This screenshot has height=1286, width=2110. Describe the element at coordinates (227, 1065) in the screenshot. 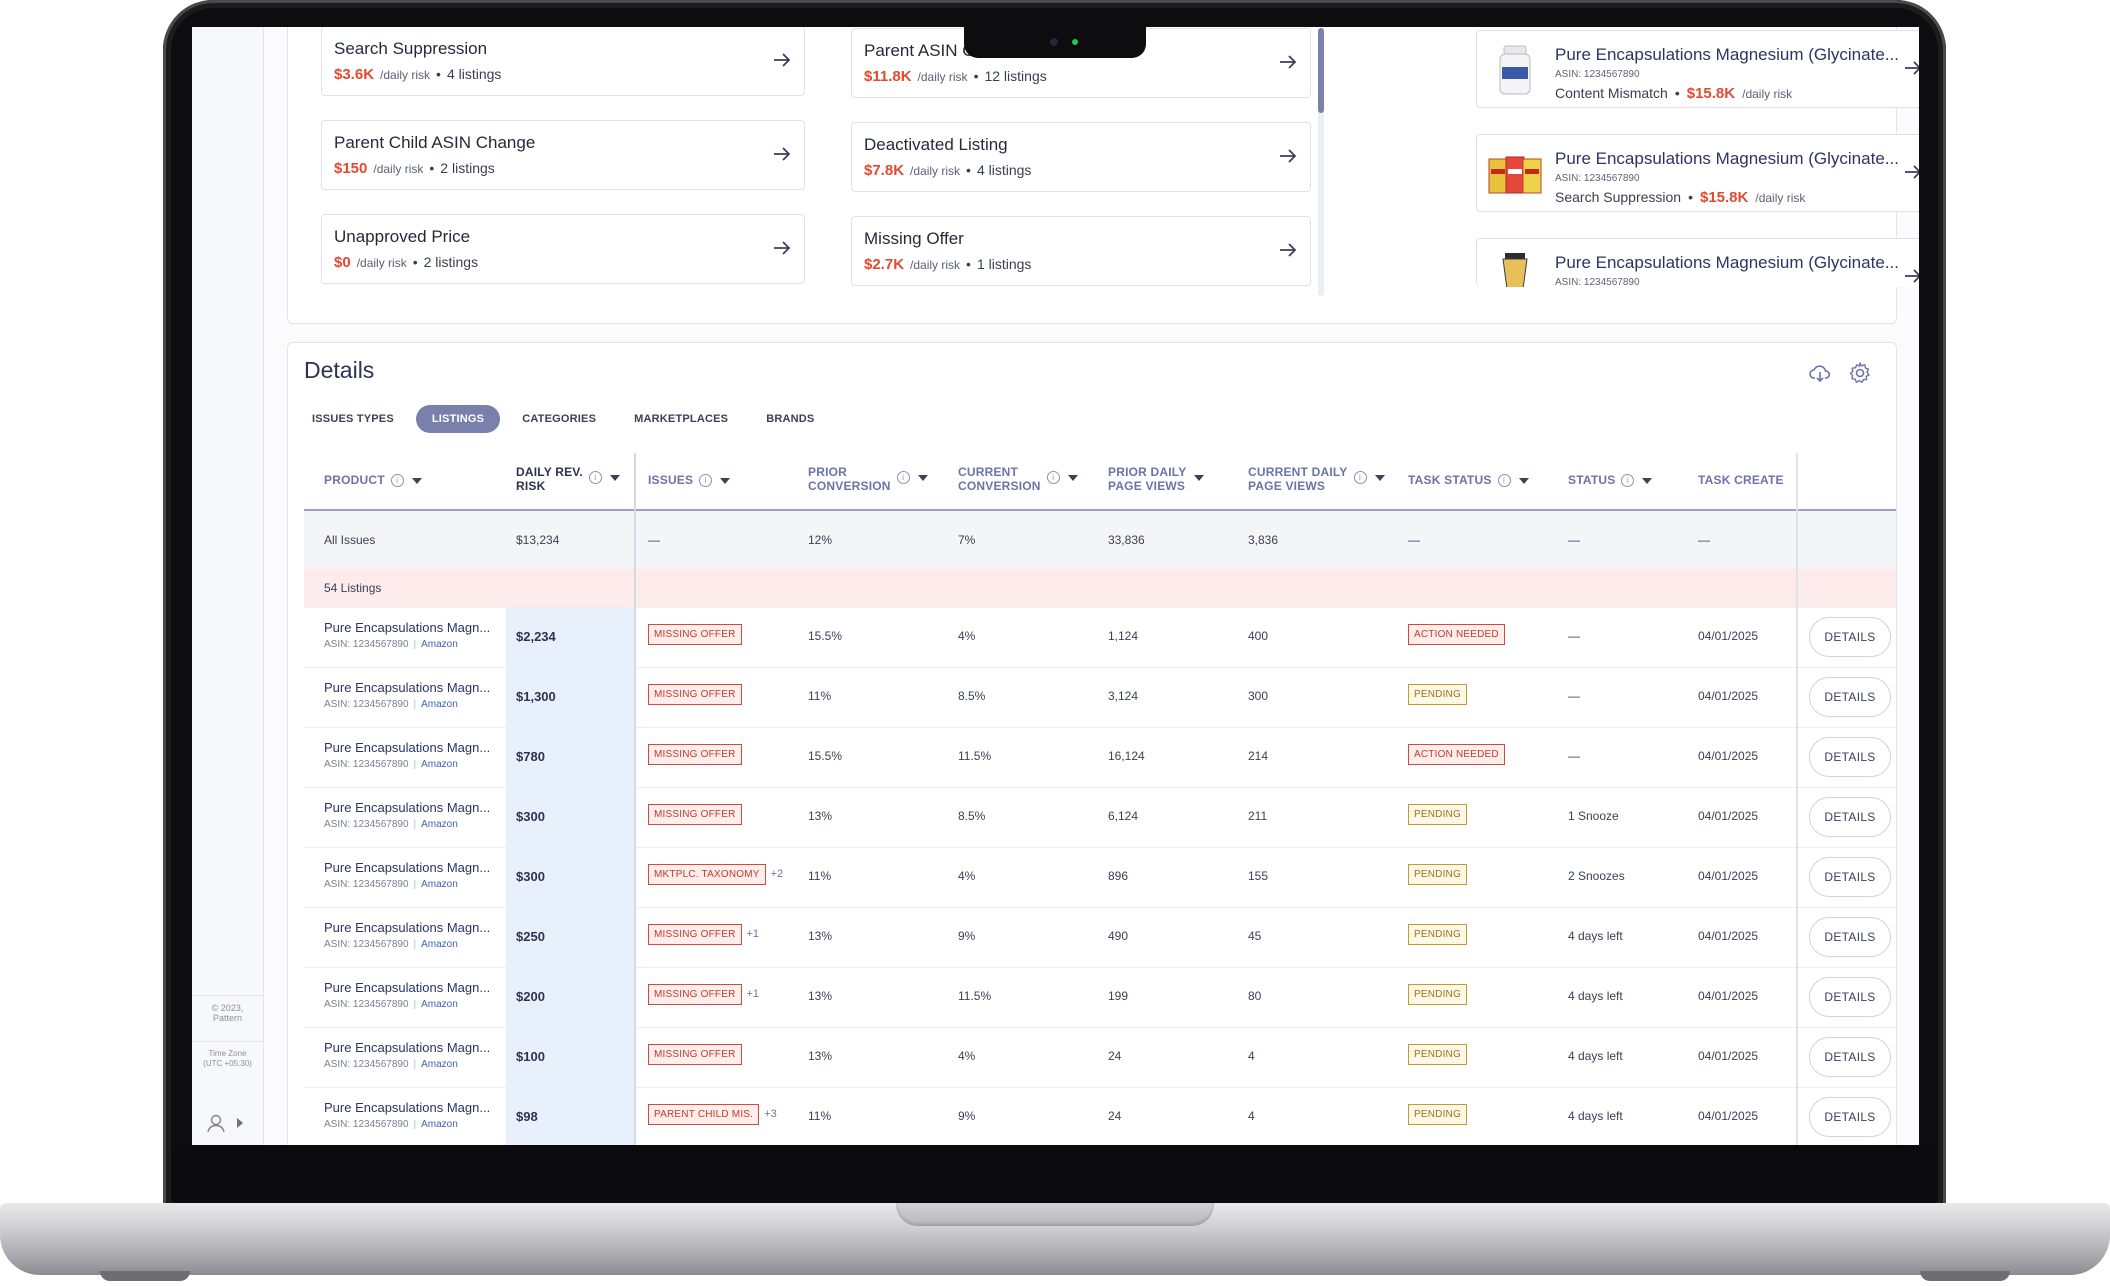

I see `sidebar-timezone: Time Zone (UTC +05:30)` at that location.